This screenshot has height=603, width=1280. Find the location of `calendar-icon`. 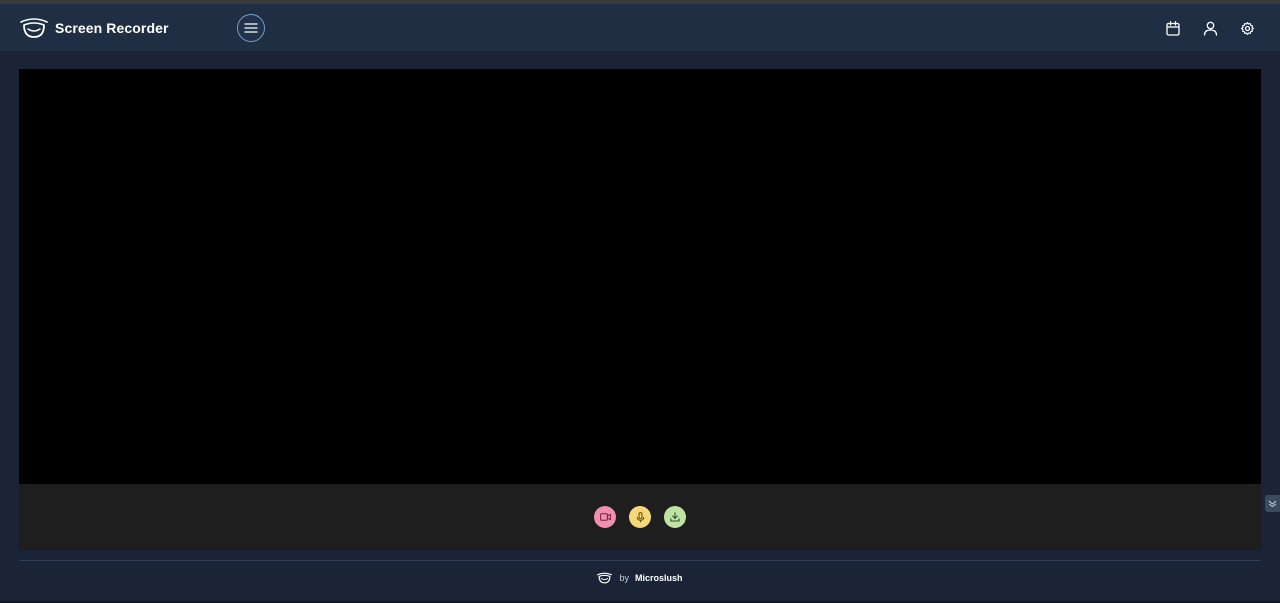

calendar-icon is located at coordinates (1173, 28).